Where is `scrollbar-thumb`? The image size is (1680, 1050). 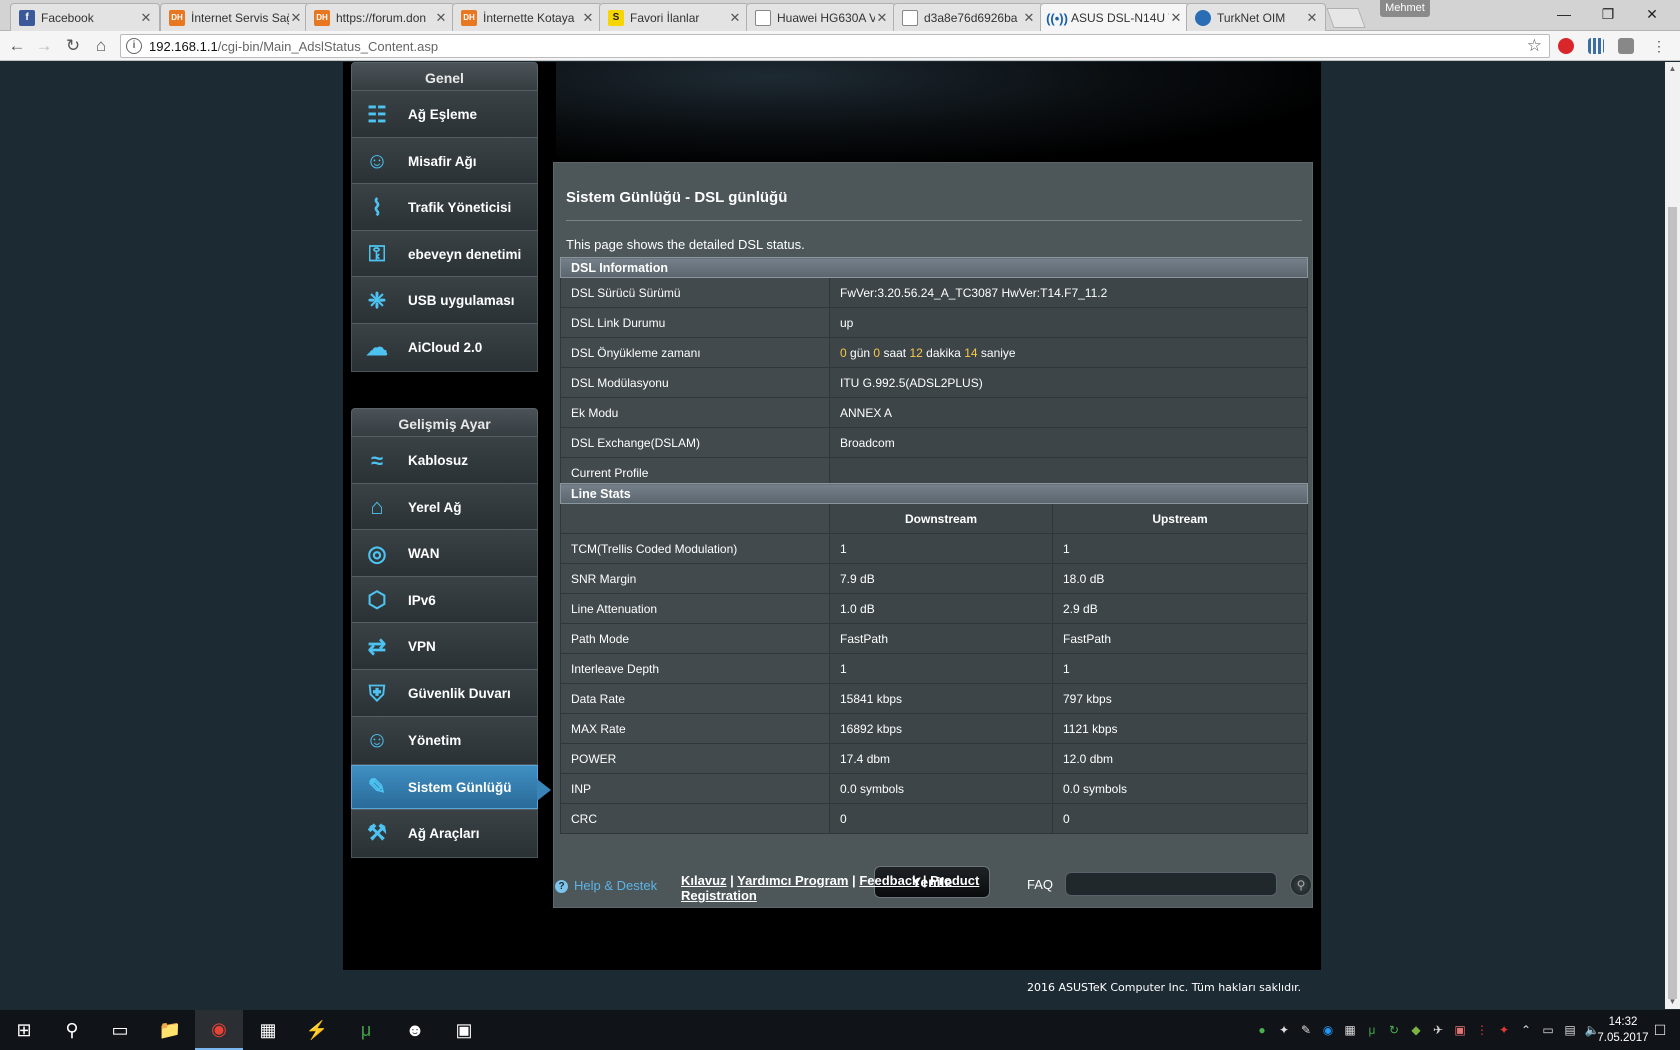 scrollbar-thumb is located at coordinates (1672, 603).